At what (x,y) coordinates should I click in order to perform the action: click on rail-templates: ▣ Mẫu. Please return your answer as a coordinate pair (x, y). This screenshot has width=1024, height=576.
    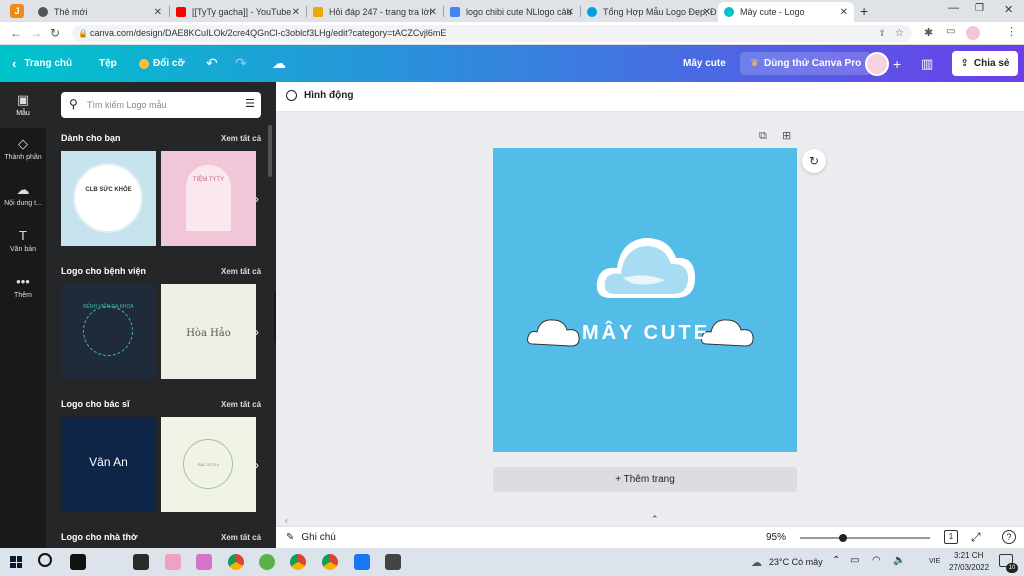
    Looking at the image, I should click on (23, 105).